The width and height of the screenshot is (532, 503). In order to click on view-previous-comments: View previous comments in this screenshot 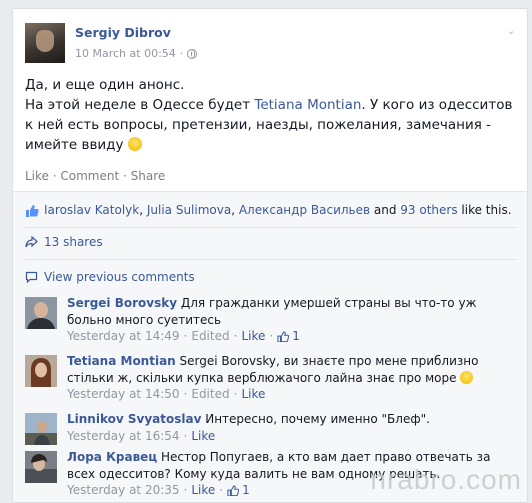, I will do `click(110, 277)`.